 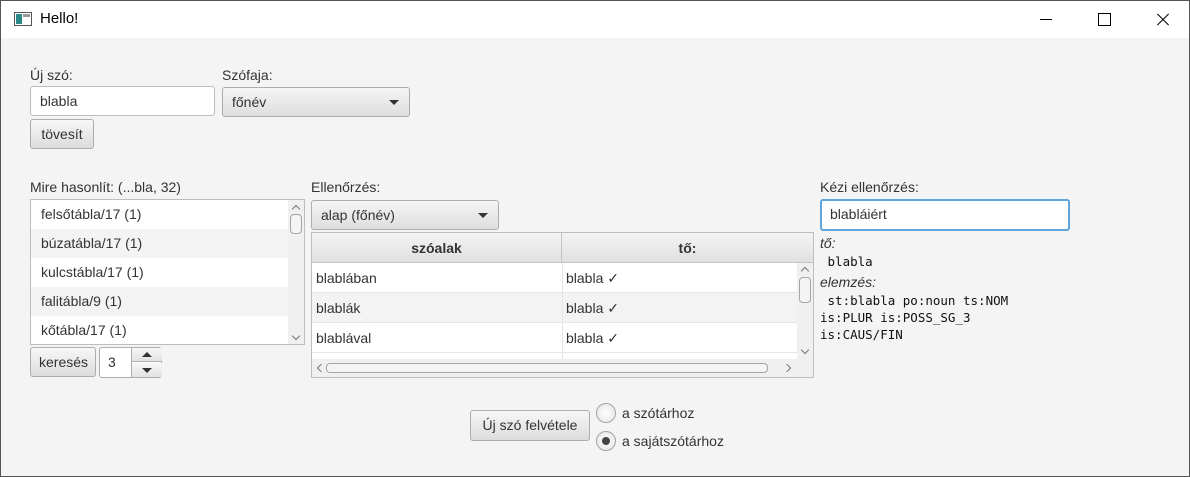 I want to click on table-vscroll-thumb, so click(x=805, y=290).